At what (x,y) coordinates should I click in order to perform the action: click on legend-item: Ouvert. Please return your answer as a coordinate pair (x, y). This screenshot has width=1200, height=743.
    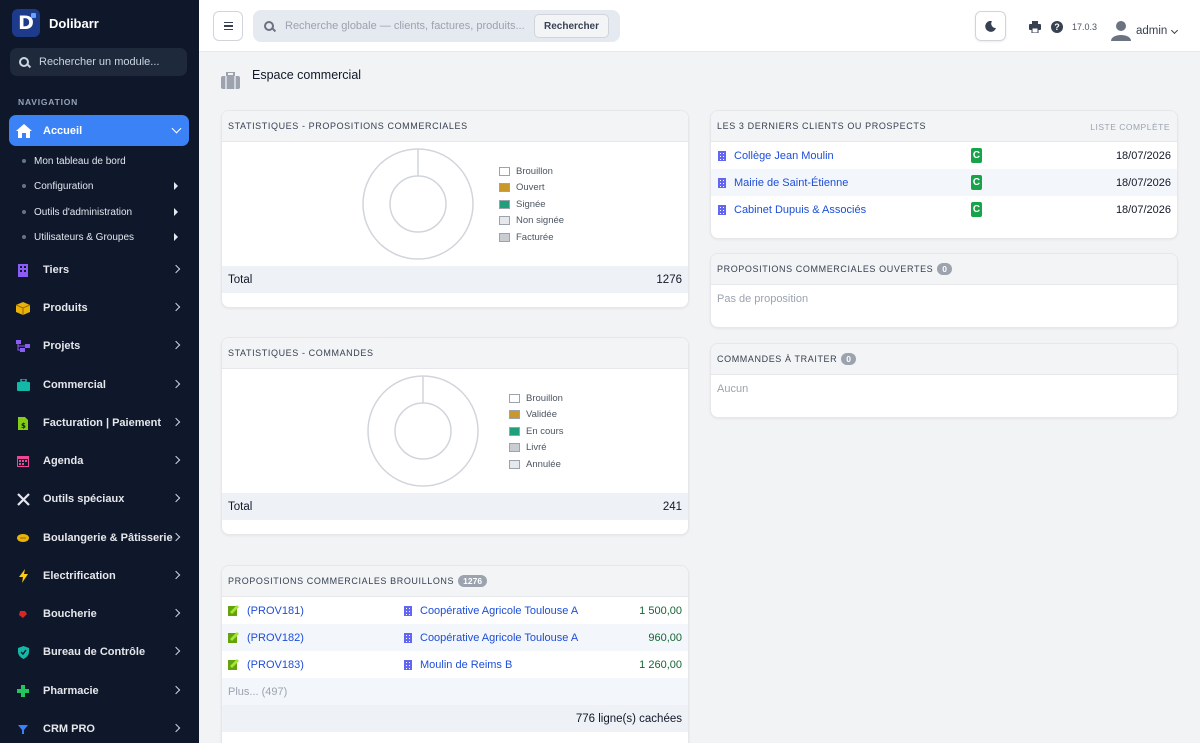
    Looking at the image, I should click on (531, 188).